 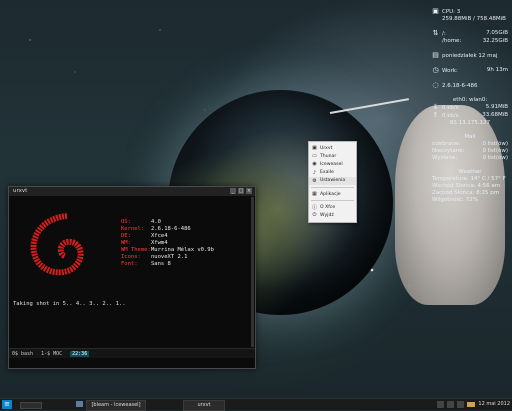 I want to click on weather-title: Weather, so click(x=470, y=172).